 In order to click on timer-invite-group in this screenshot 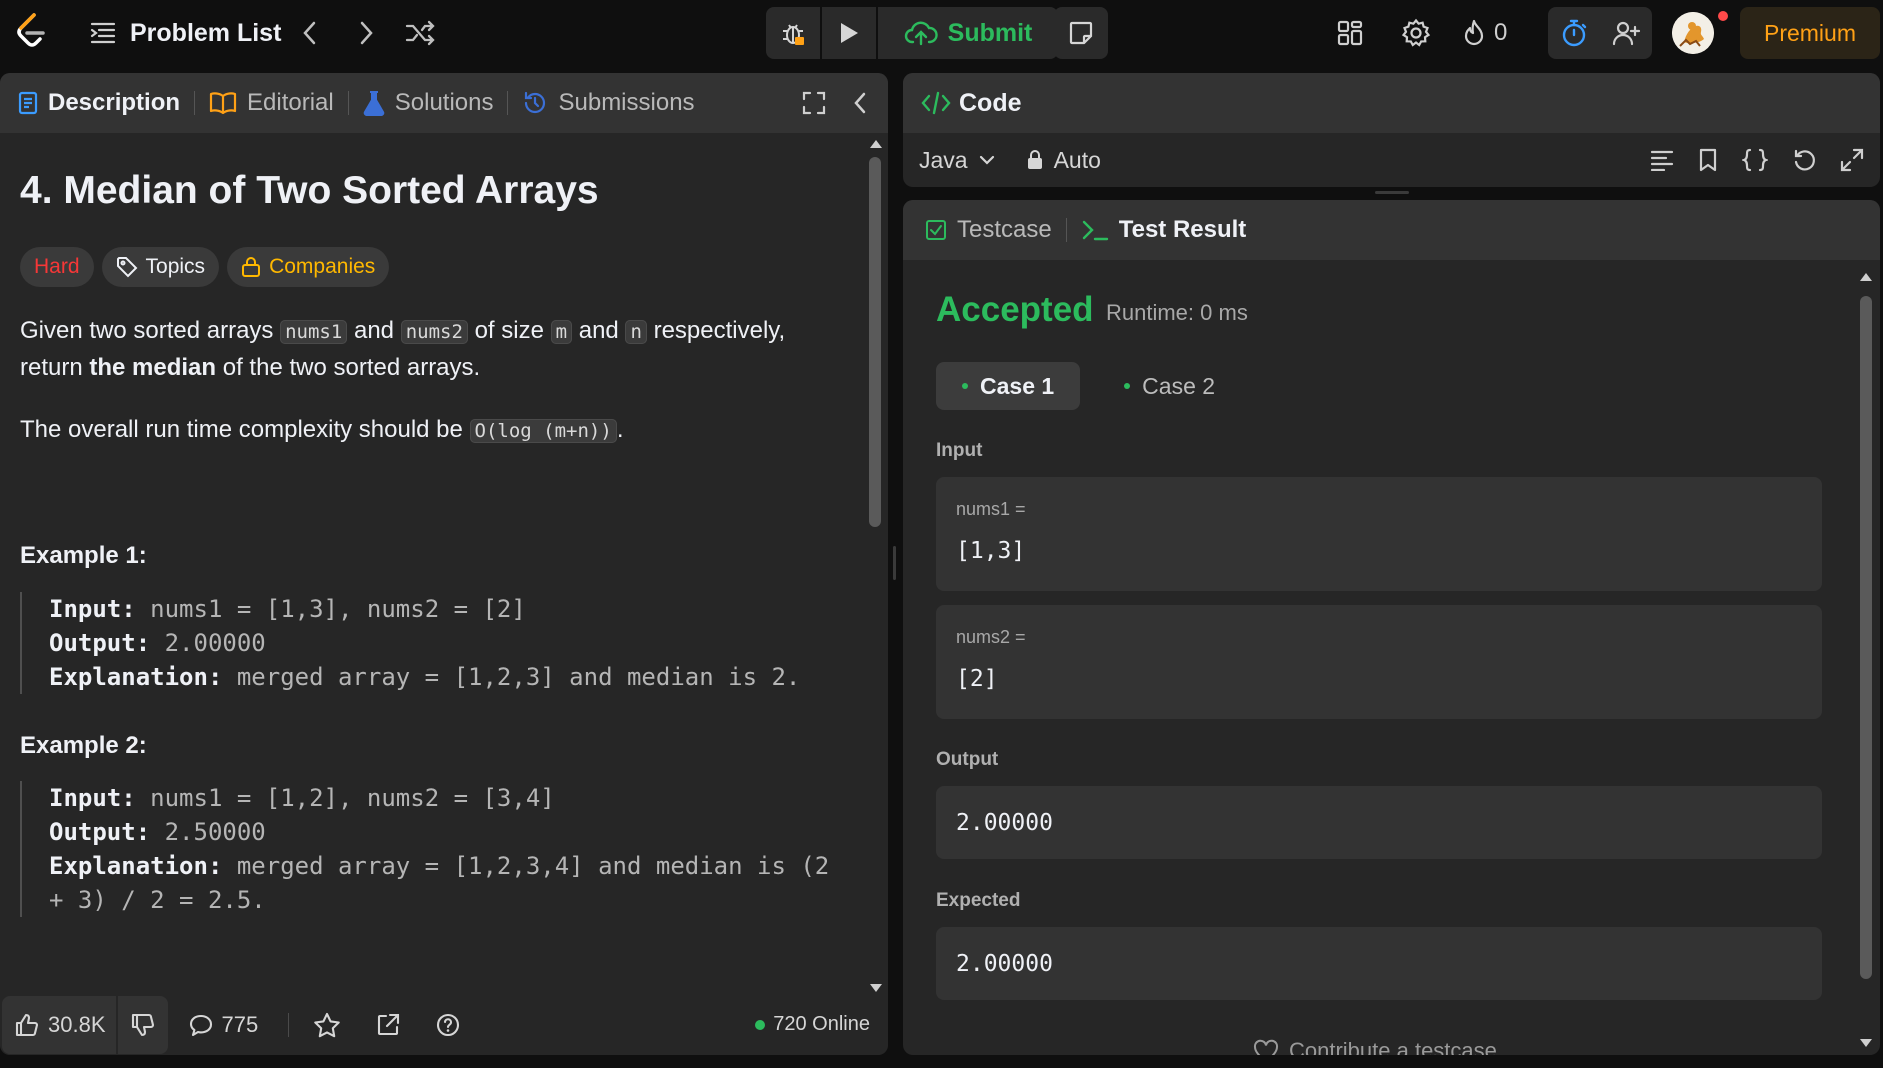, I will do `click(1600, 33)`.